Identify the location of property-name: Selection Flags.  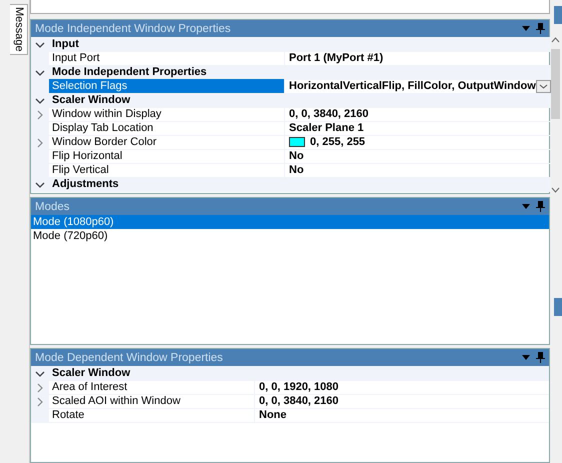
(166, 86).